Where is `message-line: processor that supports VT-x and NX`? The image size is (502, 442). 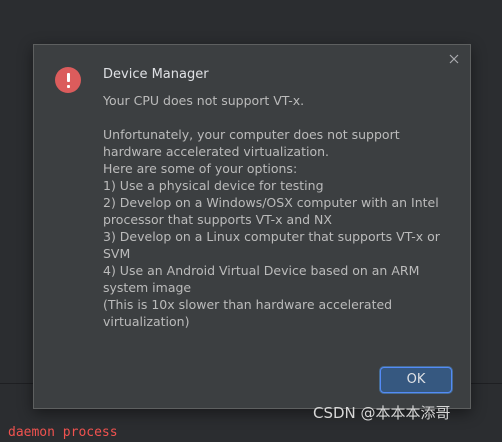
message-line: processor that supports VT-x and NX is located at coordinates (217, 219).